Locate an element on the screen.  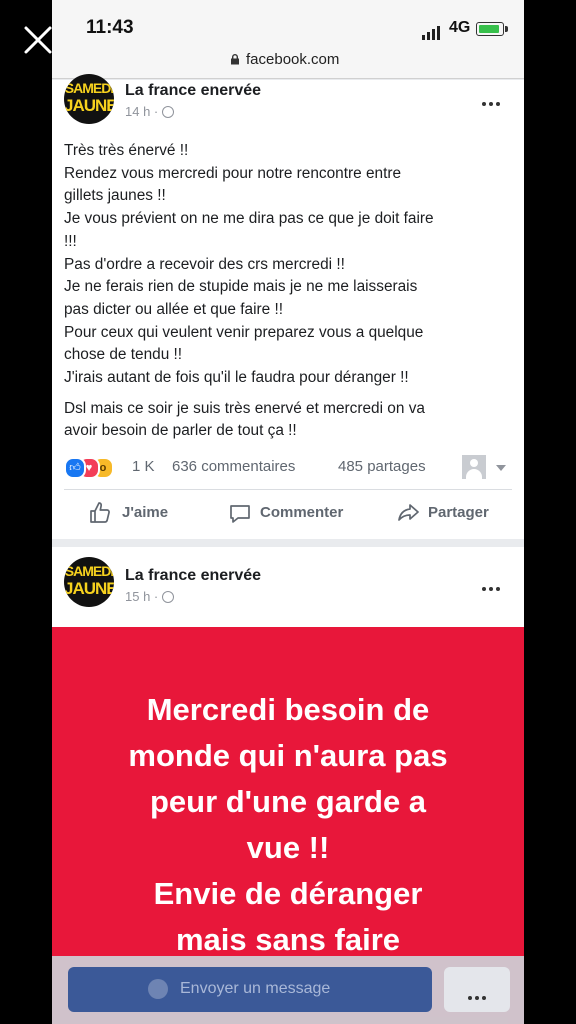
comment-label: Commenter is located at coordinates (302, 512).